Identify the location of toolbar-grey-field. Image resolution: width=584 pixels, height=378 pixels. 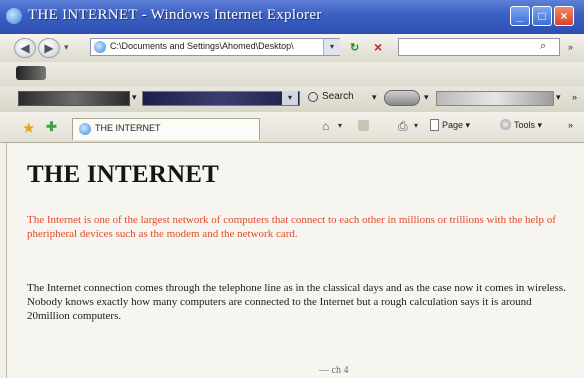
(495, 98).